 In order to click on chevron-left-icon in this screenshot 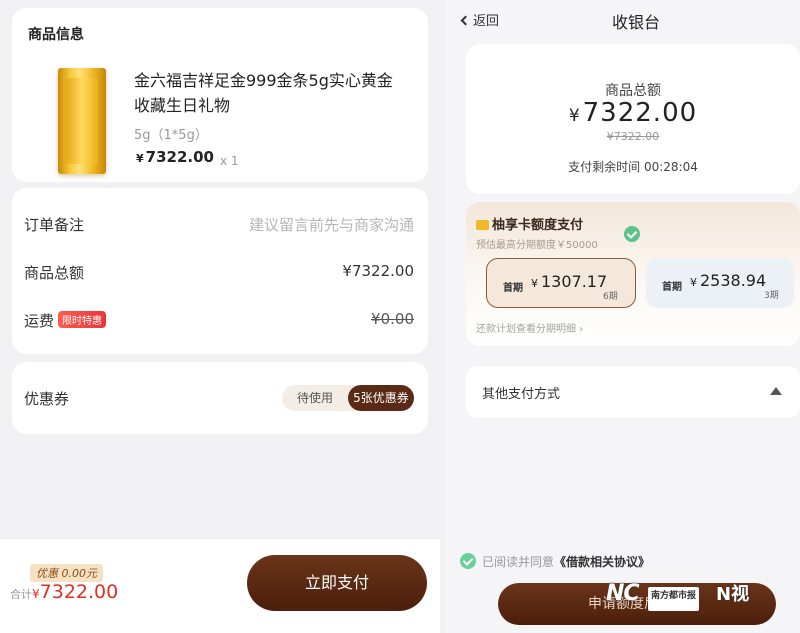, I will do `click(465, 20)`.